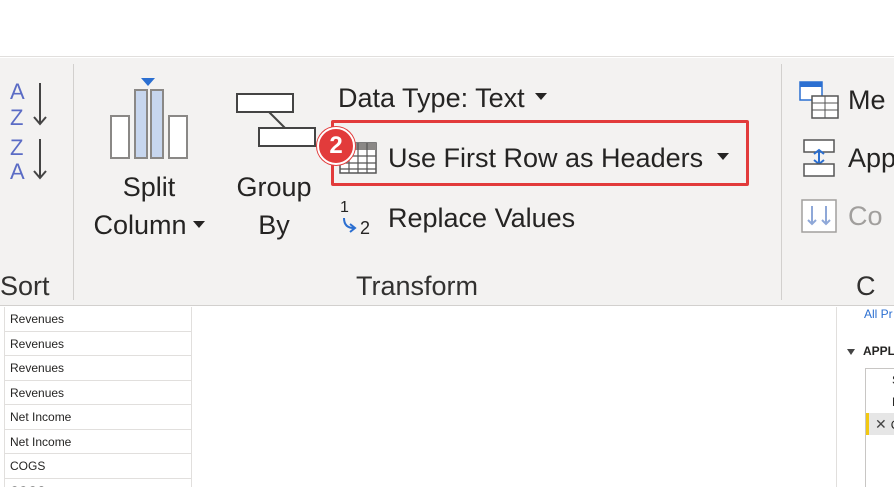 The image size is (894, 487). Describe the element at coordinates (867, 99) in the screenshot. I see `merge-queries-label: Me` at that location.